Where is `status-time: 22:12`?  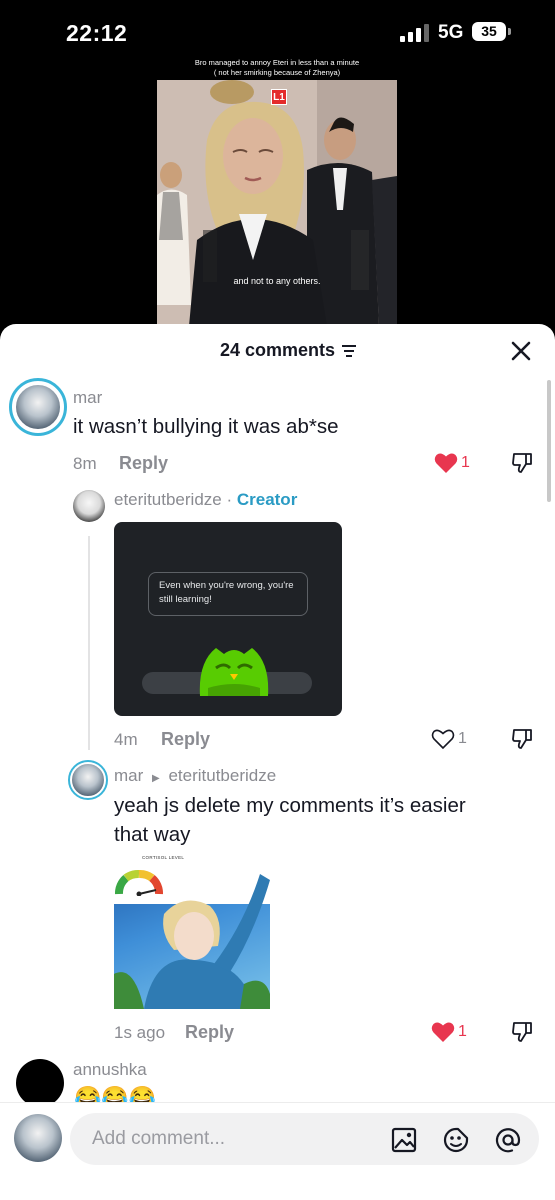
status-time: 22:12 is located at coordinates (97, 33).